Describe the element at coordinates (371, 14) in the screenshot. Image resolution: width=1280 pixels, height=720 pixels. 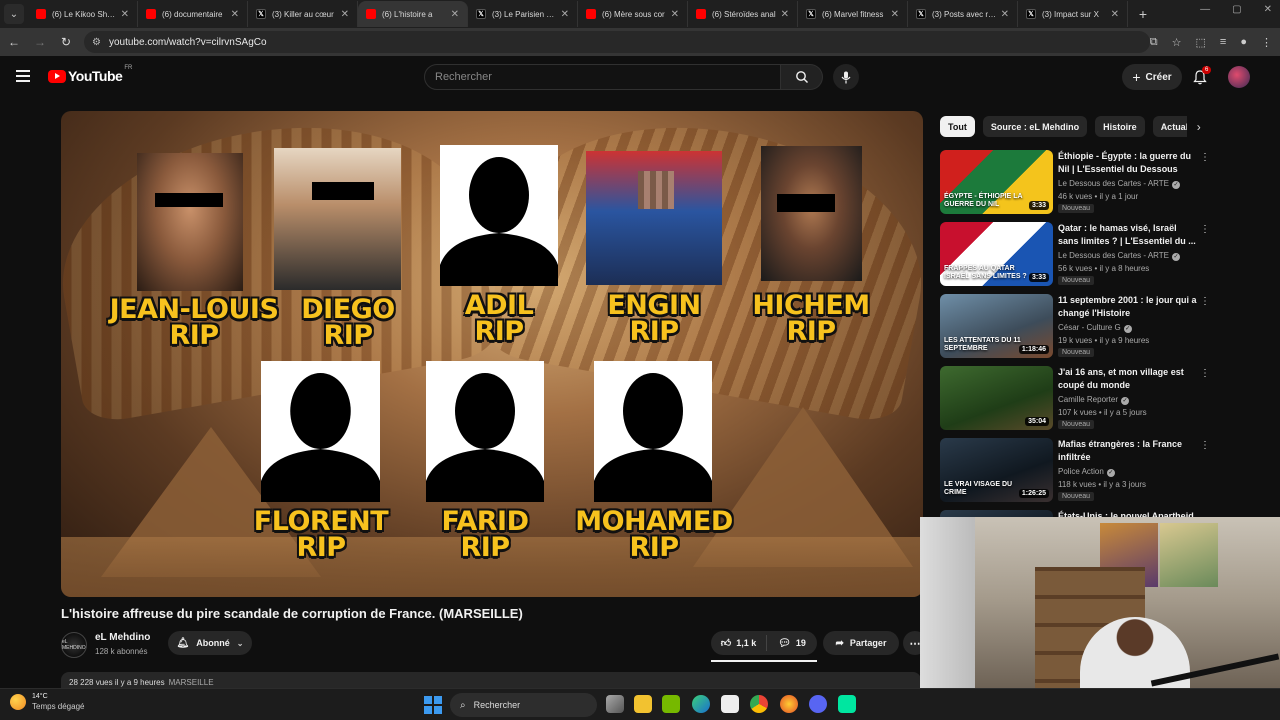
I see `youtube-favicon-icon` at that location.